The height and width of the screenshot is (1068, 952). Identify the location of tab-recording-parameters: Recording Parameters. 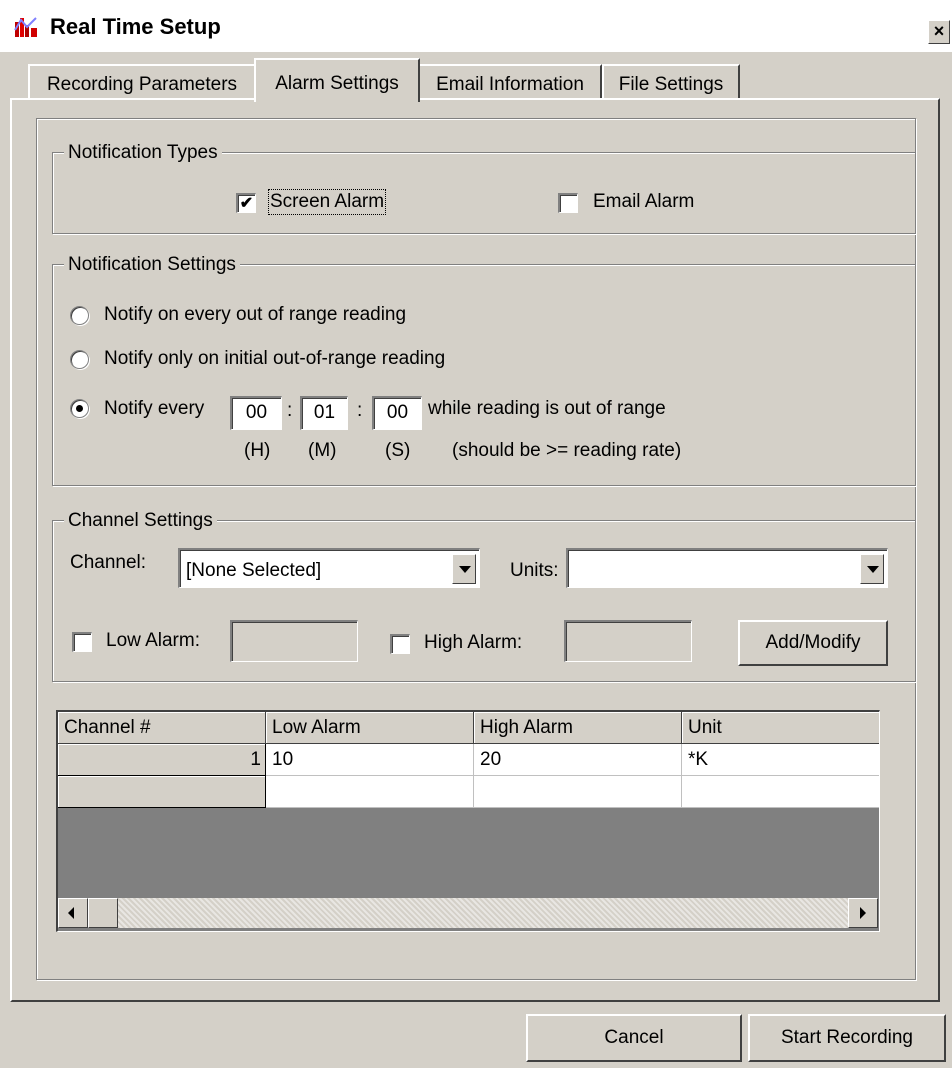
(142, 82).